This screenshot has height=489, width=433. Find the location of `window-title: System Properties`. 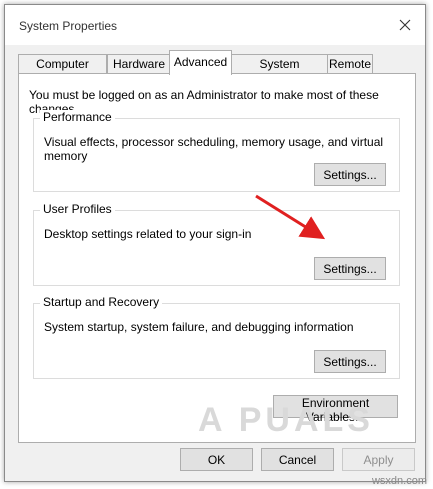

window-title: System Properties is located at coordinates (68, 26).